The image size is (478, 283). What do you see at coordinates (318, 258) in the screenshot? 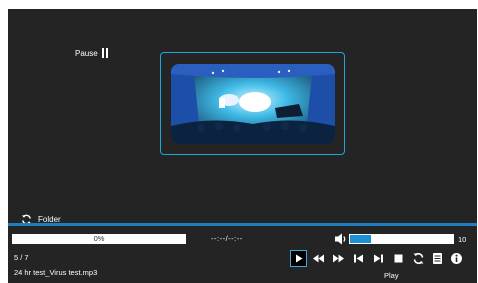
I see `rewind-button` at bounding box center [318, 258].